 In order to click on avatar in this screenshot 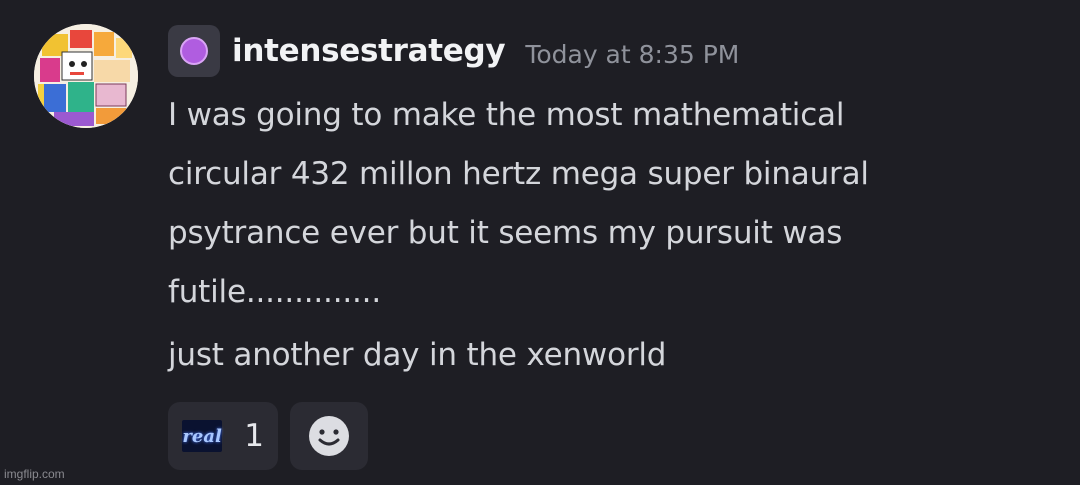, I will do `click(86, 76)`.